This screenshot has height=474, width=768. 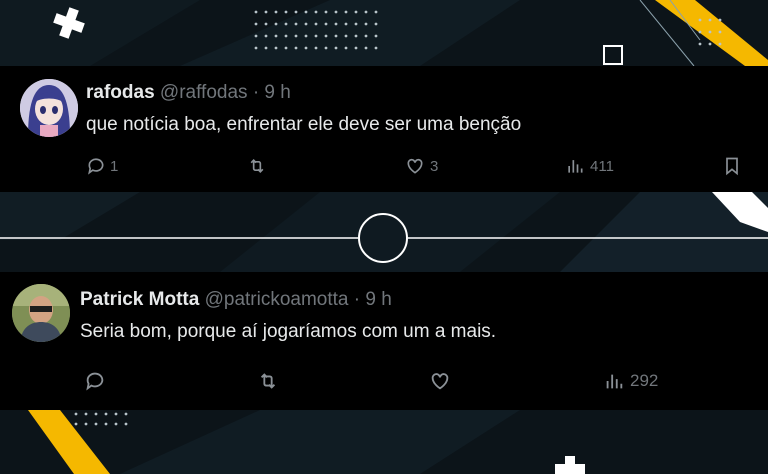 I want to click on views-button: 411, so click(x=589, y=166).